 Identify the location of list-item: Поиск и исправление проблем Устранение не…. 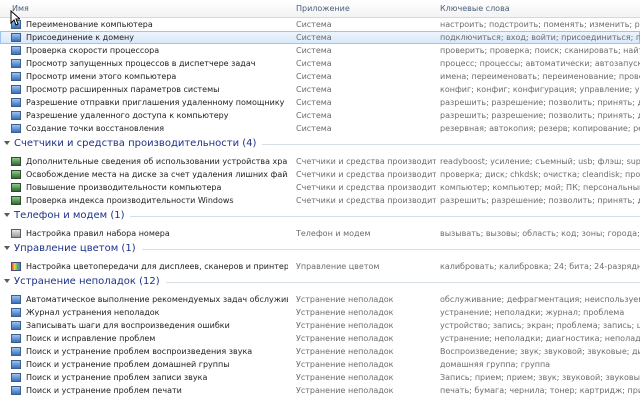
(320, 338).